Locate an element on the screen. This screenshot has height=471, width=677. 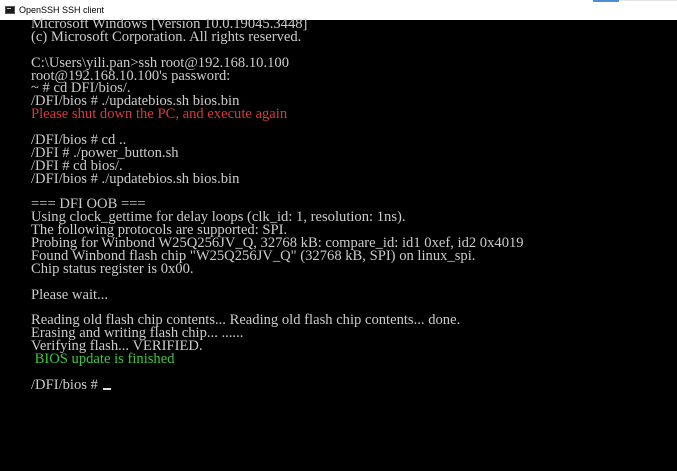
console-prompt: /DFI/bios # is located at coordinates (66, 384).